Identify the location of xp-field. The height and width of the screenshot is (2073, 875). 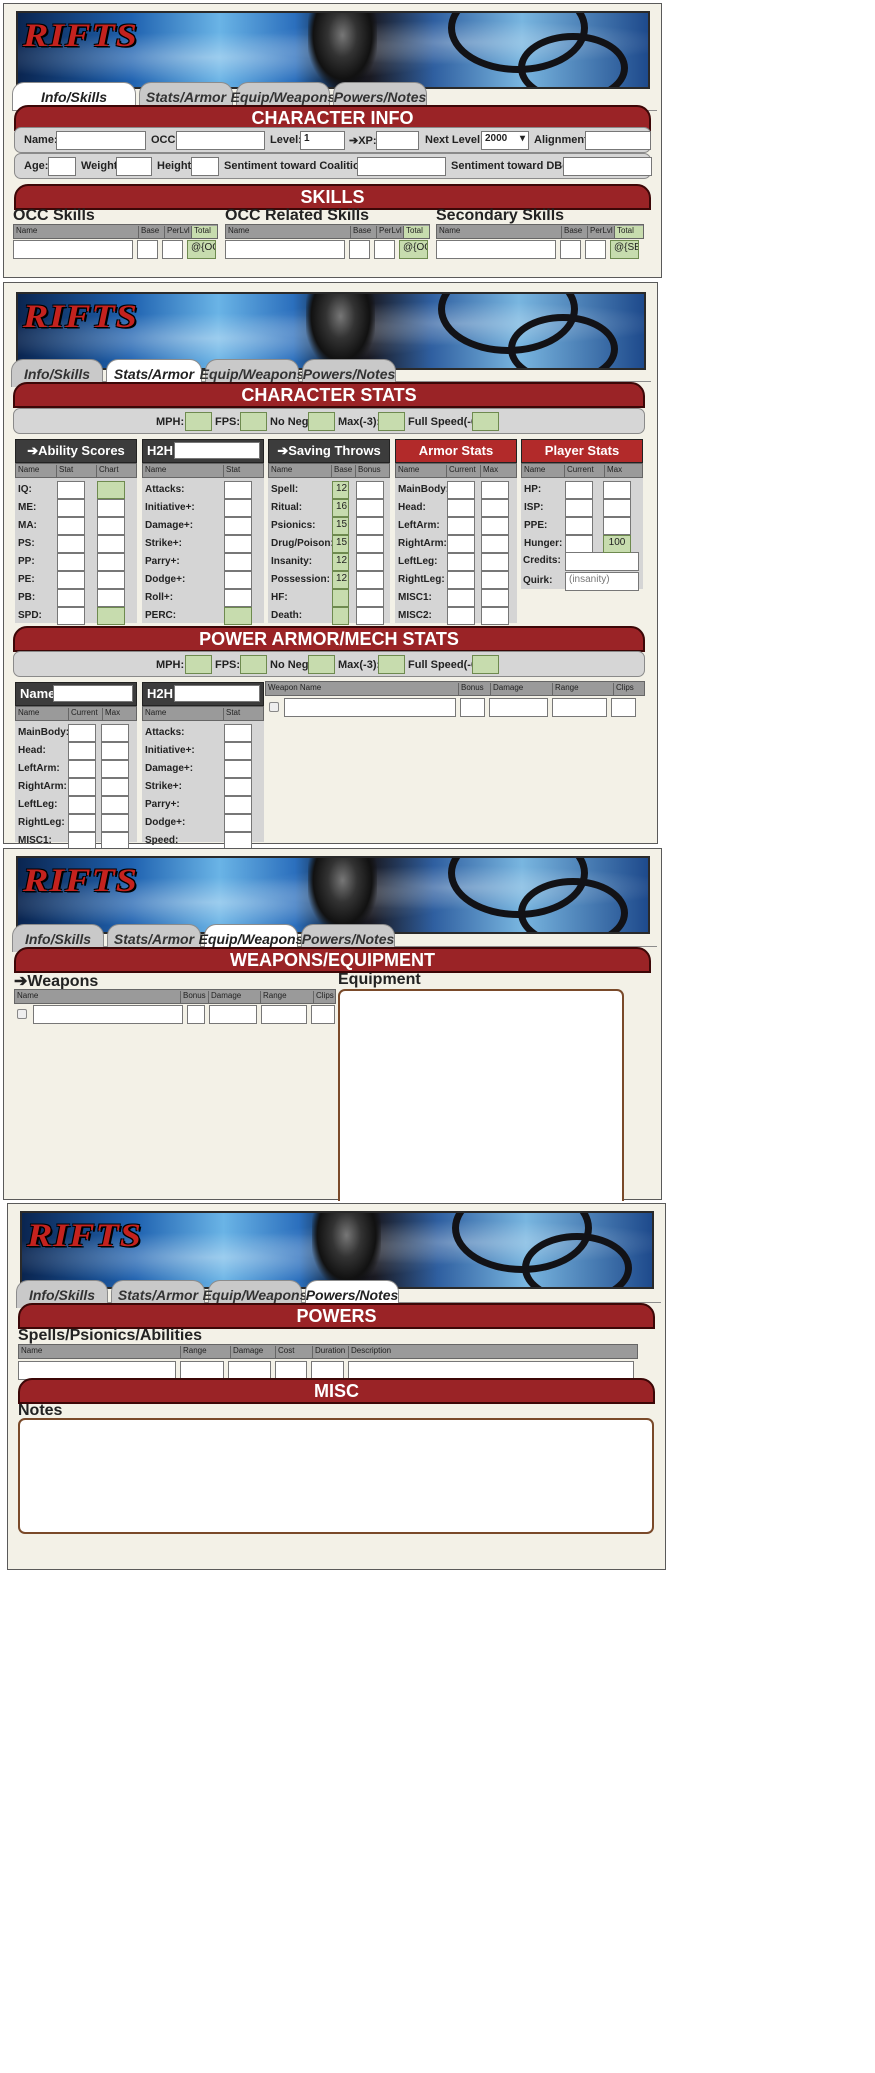
(397, 140).